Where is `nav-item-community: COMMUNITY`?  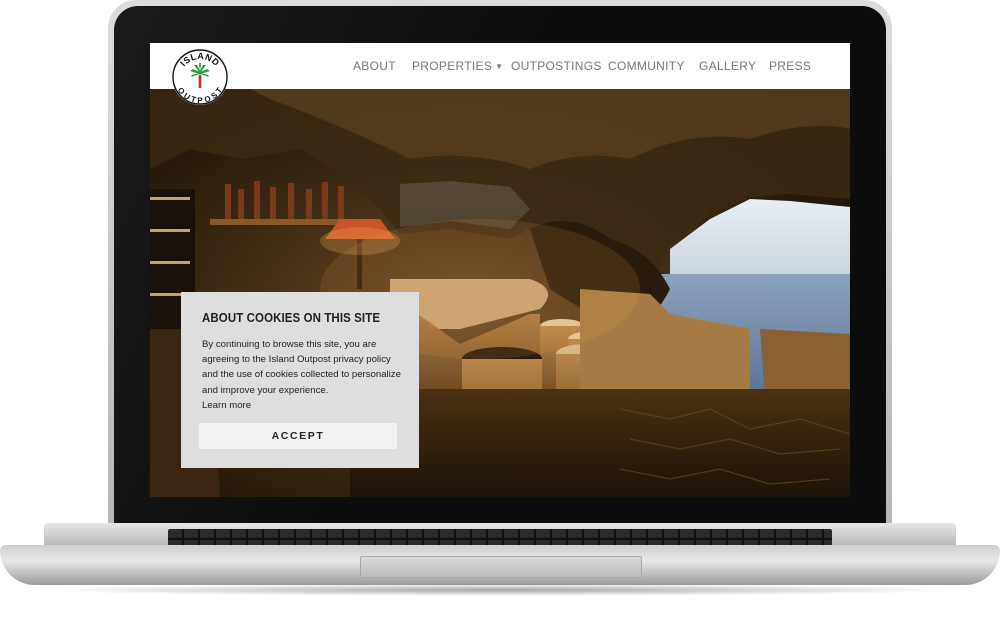
nav-item-community: COMMUNITY is located at coordinates (646, 66).